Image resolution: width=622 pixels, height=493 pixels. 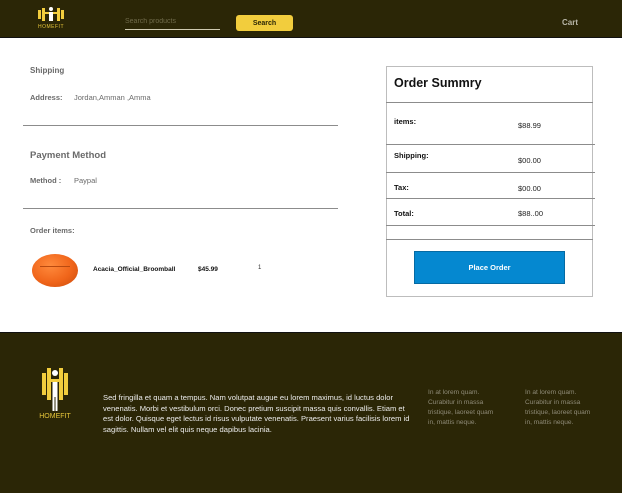 What do you see at coordinates (46, 97) in the screenshot?
I see `address-label: Address:` at bounding box center [46, 97].